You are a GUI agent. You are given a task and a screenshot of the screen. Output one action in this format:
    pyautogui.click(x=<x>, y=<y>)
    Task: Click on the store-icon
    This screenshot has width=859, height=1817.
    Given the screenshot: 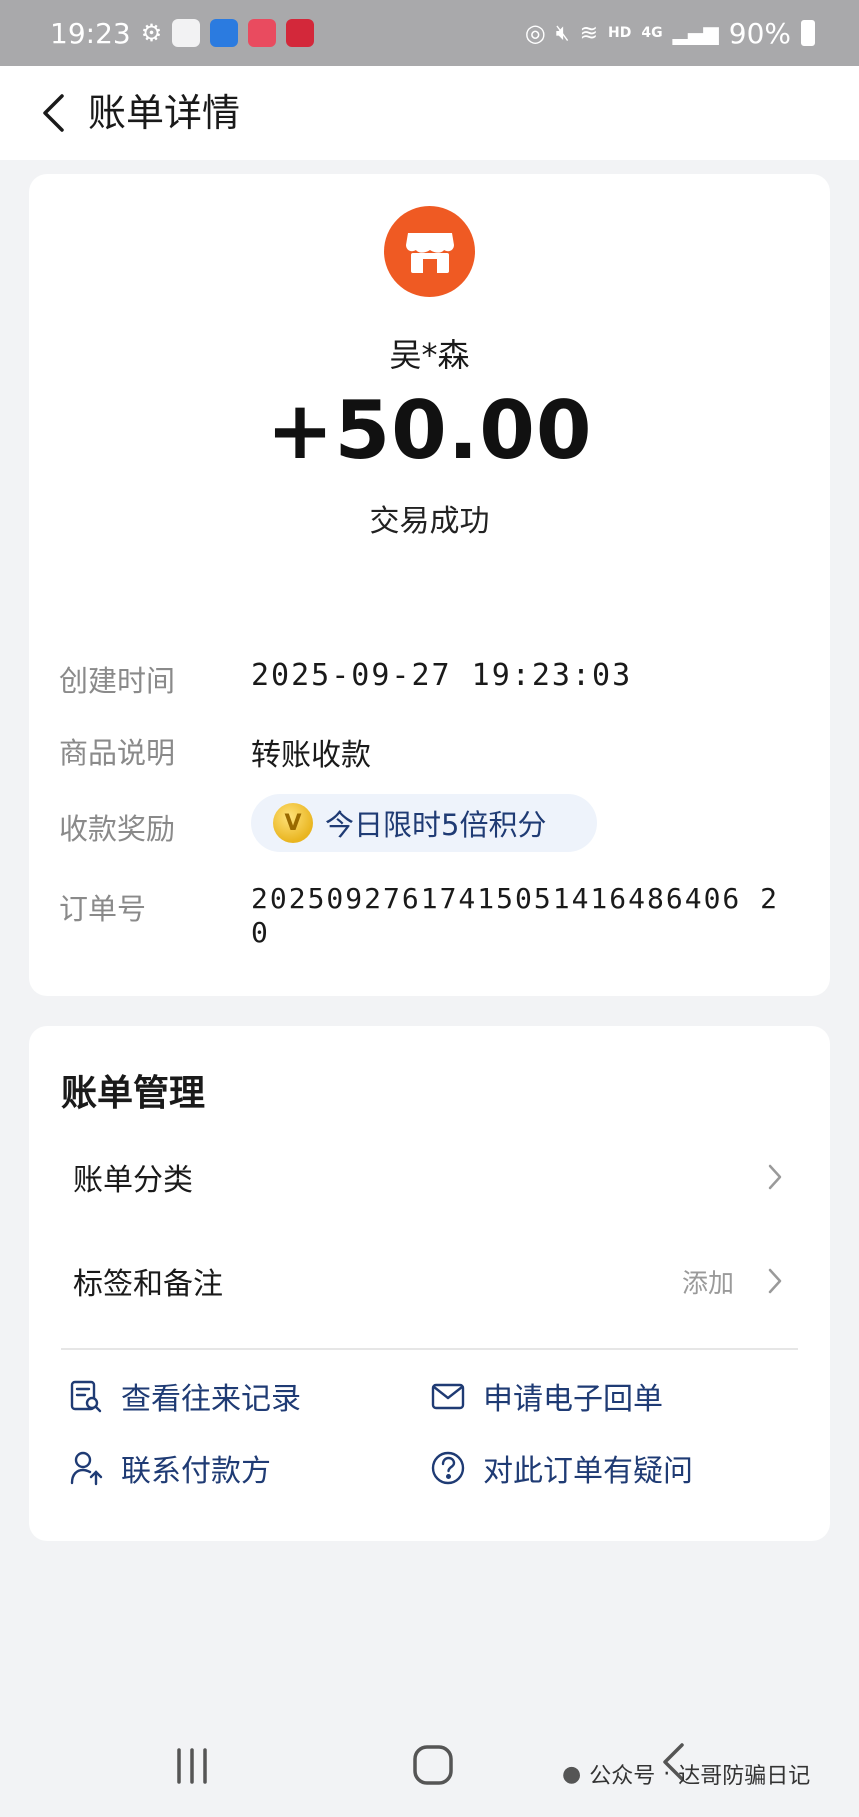 What is the action you would take?
    pyautogui.click(x=429, y=251)
    